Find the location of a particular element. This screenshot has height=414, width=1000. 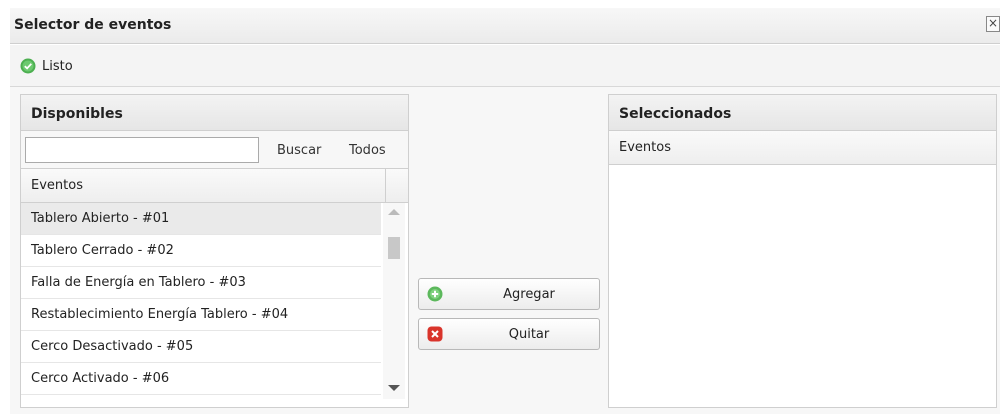

selected-title: Seleccionados is located at coordinates (802, 113).